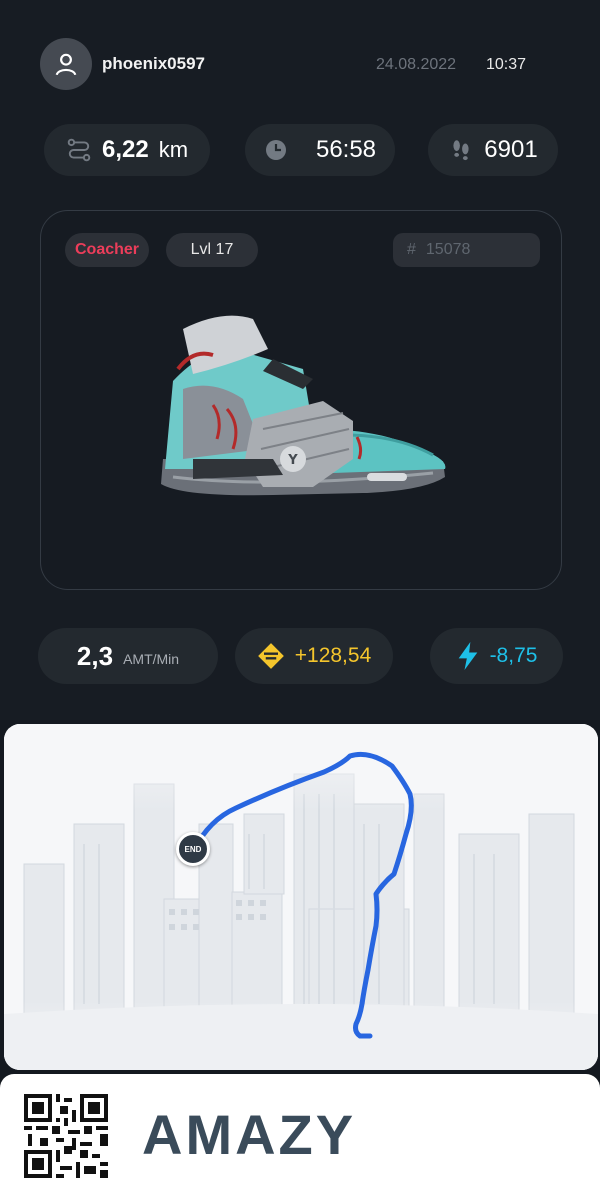 The height and width of the screenshot is (1200, 600). What do you see at coordinates (333, 655) in the screenshot?
I see `token-gain-value: +128,54` at bounding box center [333, 655].